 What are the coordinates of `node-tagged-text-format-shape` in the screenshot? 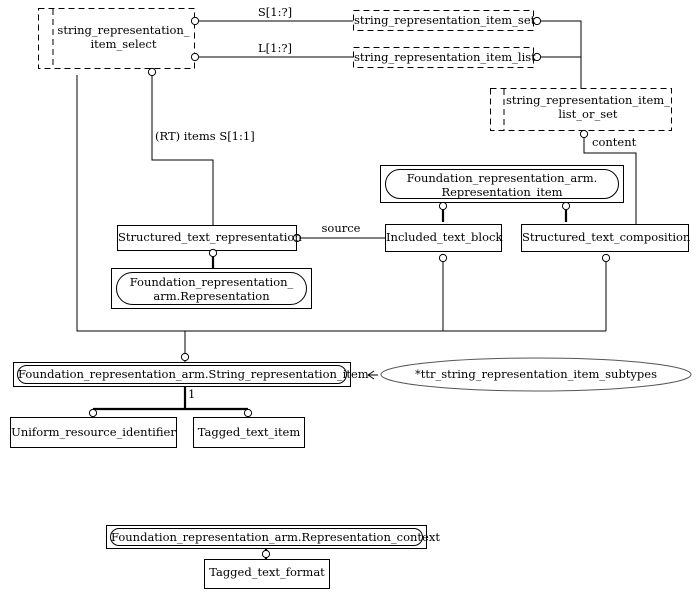 It's located at (267, 574).